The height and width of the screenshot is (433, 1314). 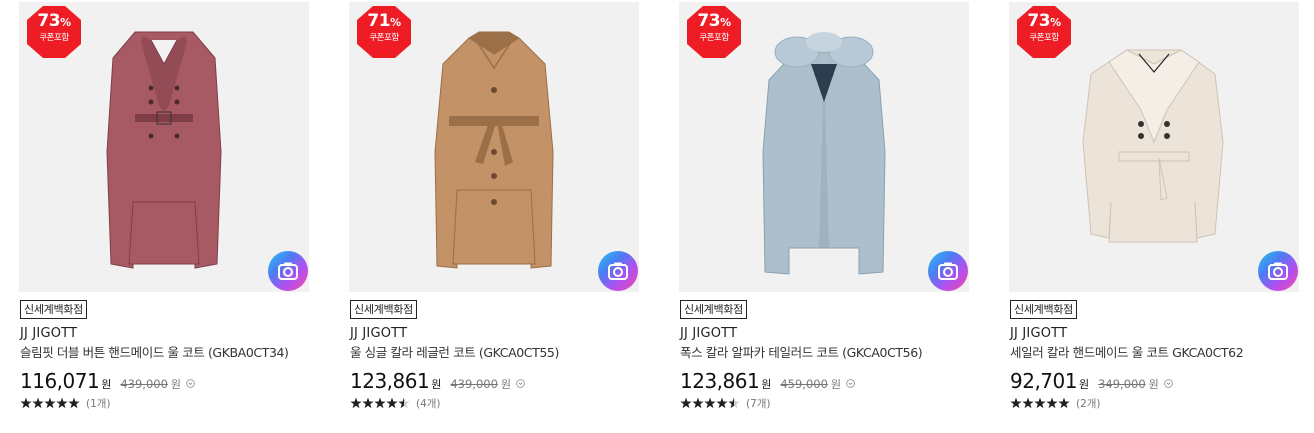 I want to click on original-price: 459,000, so click(x=804, y=384).